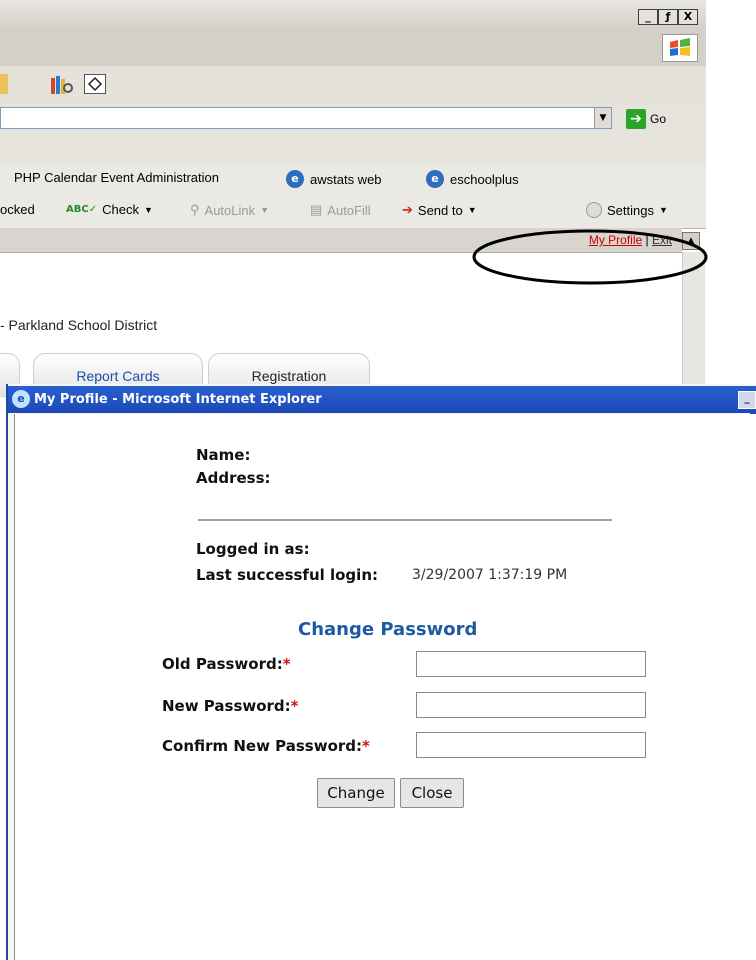  I want to click on send-arrow-icon: ➔, so click(407, 209).